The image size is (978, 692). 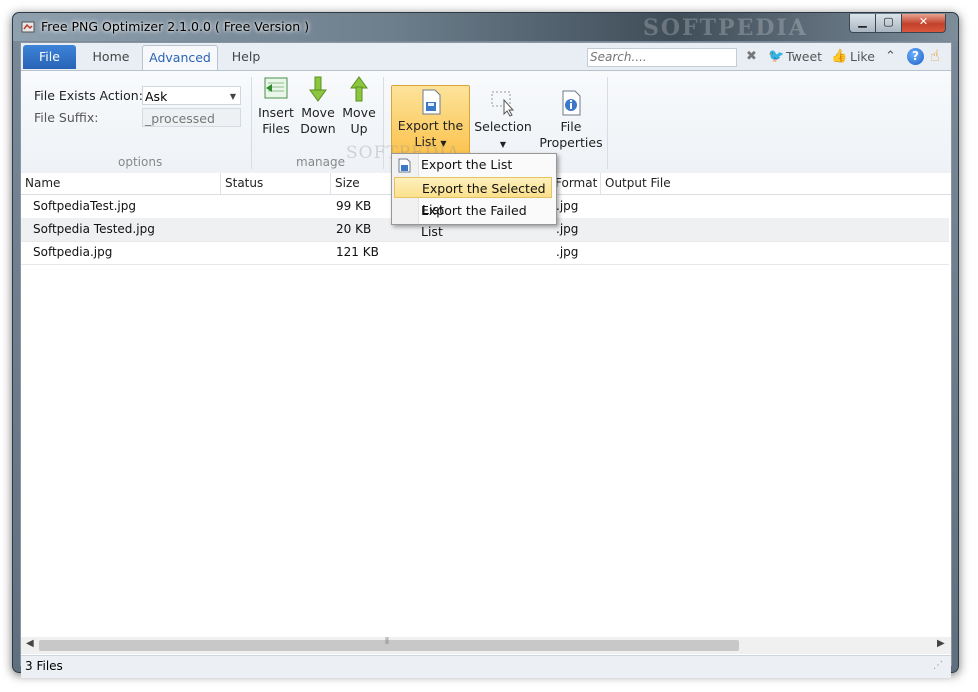 What do you see at coordinates (359, 89) in the screenshot?
I see `arrow-up-icon` at bounding box center [359, 89].